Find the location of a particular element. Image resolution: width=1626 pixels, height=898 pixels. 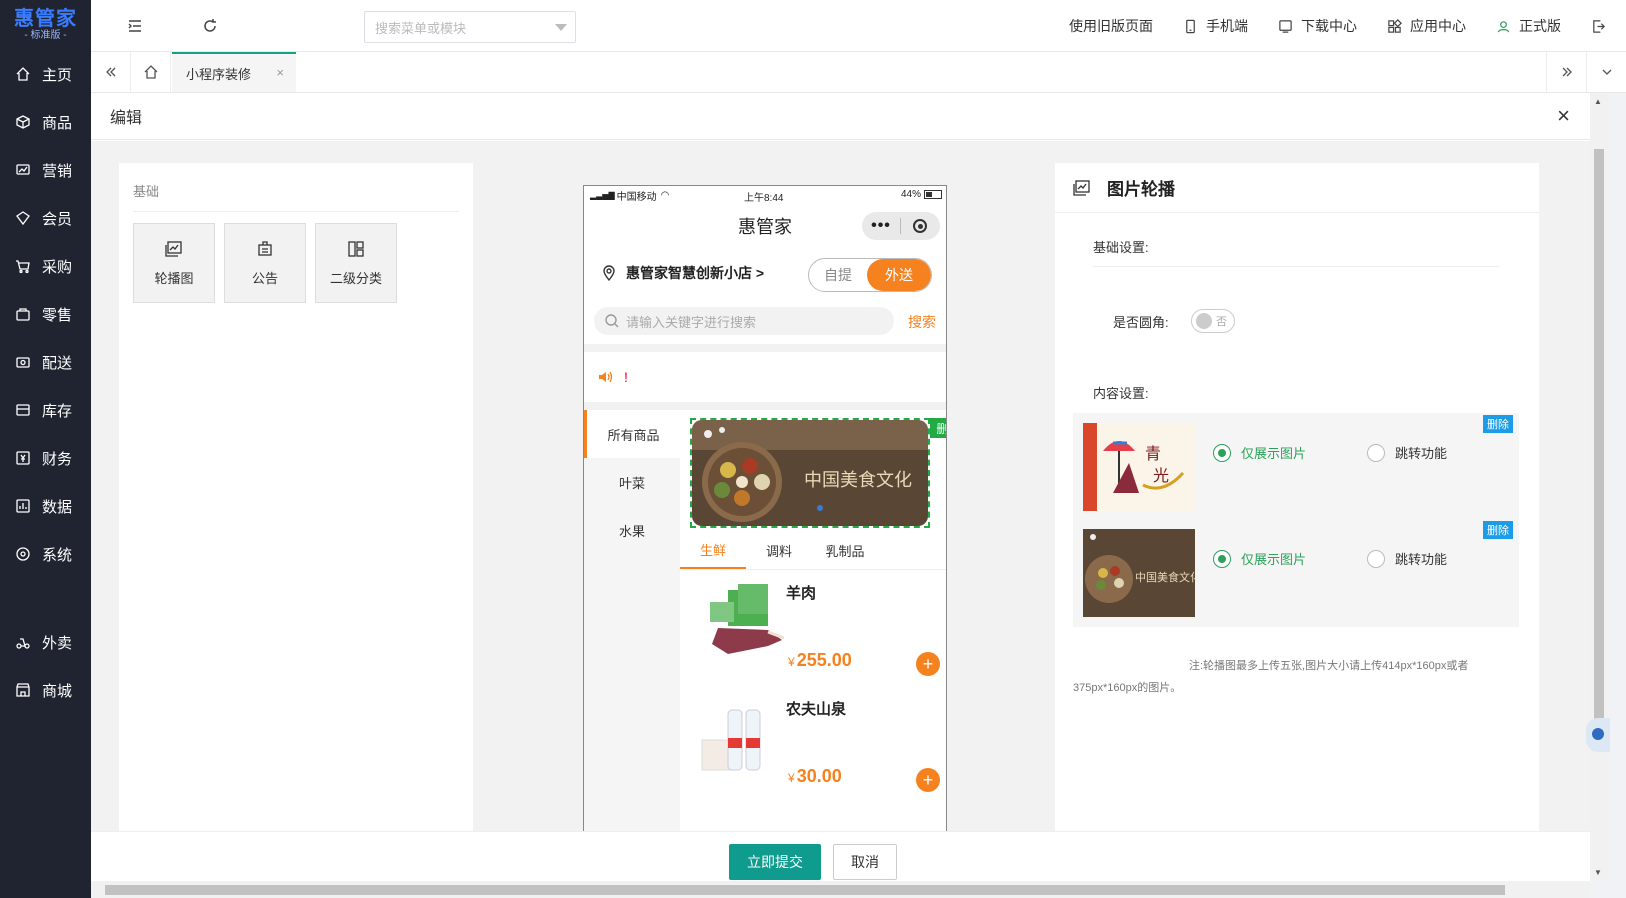

store-name: 惠管家智慧创新小店 > is located at coordinates (695, 273).